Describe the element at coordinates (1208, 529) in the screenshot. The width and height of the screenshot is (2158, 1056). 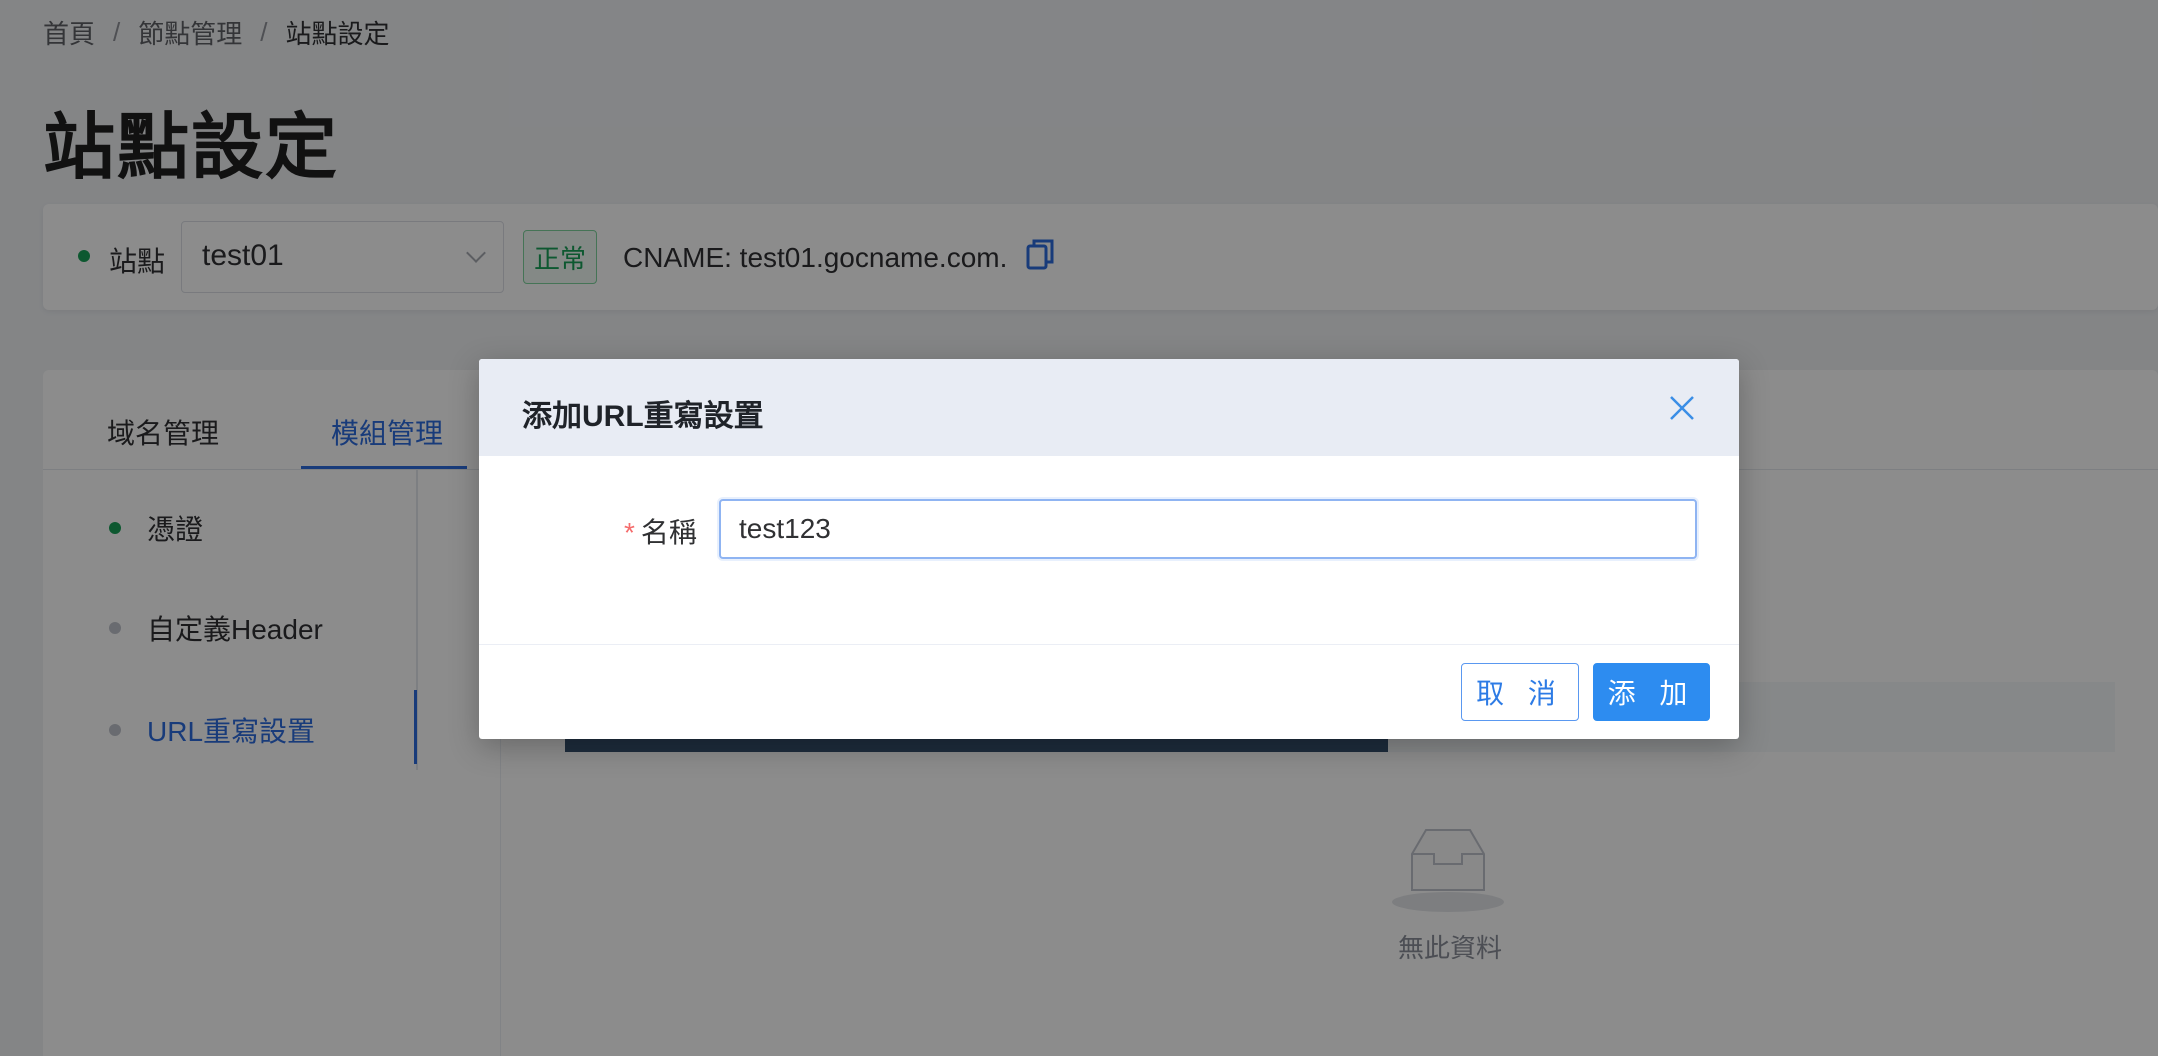
I see `name-input` at that location.